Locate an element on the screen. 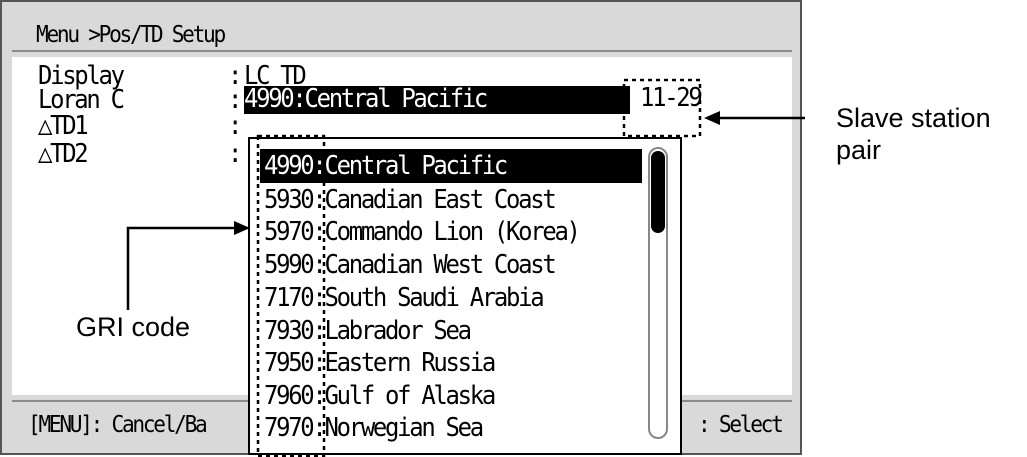  dropdown-option-label: 4990:Central Pacific is located at coordinates (386, 166).